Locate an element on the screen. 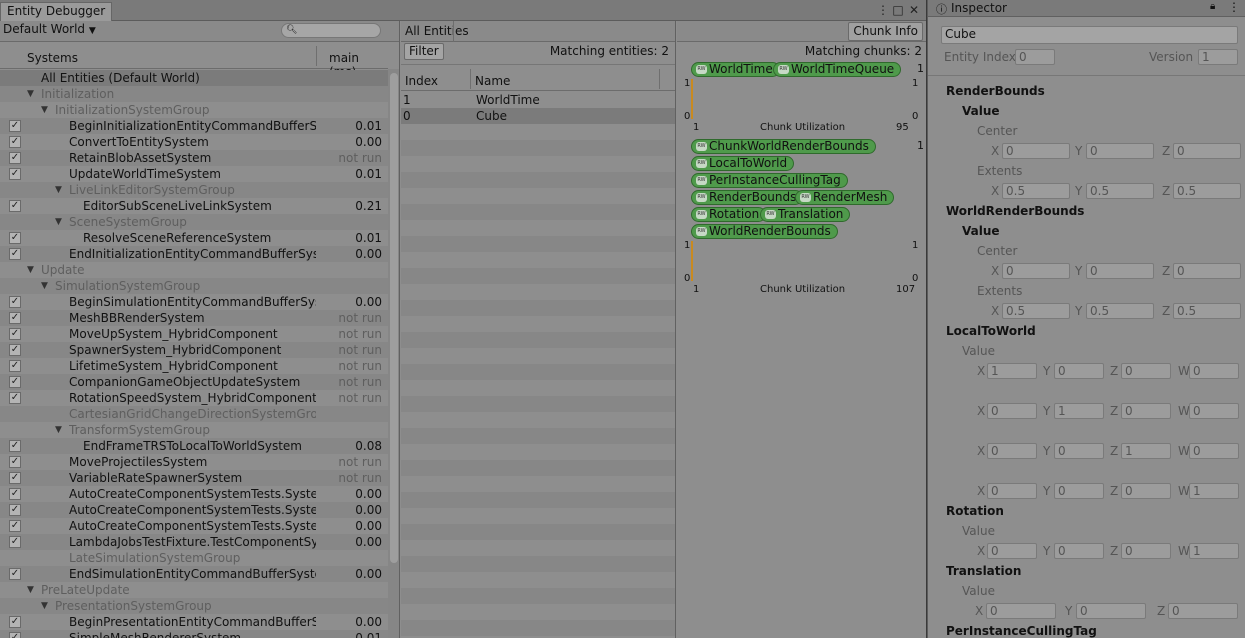 This screenshot has height=638, width=1245. chunk-info-button: Chunk Info is located at coordinates (885, 31).